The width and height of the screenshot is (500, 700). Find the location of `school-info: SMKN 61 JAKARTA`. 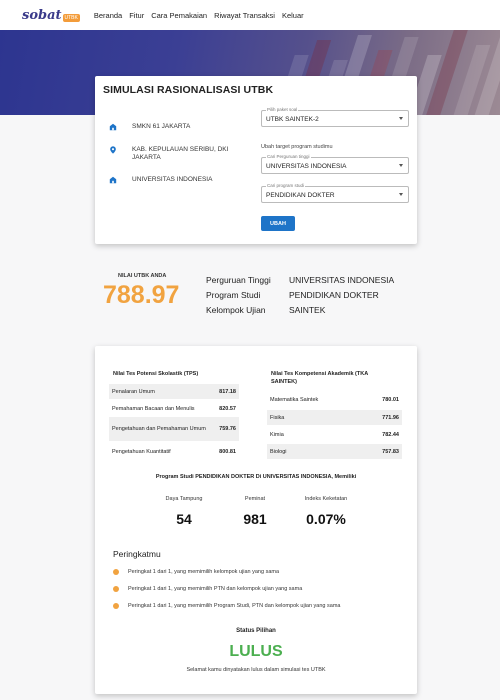

school-info: SMKN 61 JAKARTA is located at coordinates (173, 127).